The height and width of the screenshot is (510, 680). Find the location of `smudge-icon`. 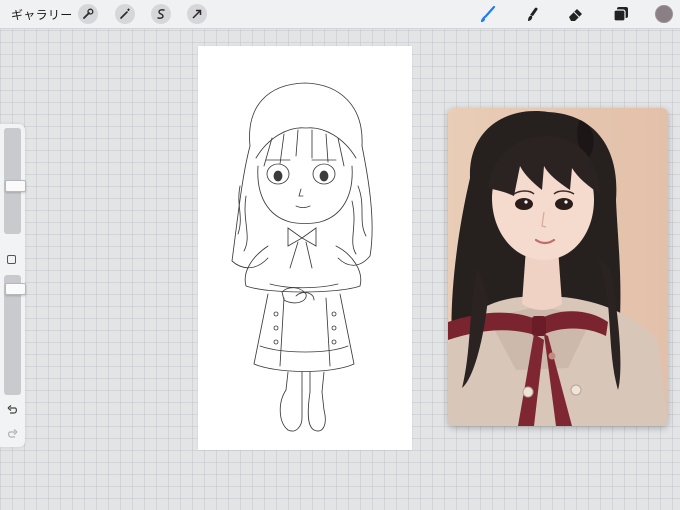

smudge-icon is located at coordinates (533, 14).